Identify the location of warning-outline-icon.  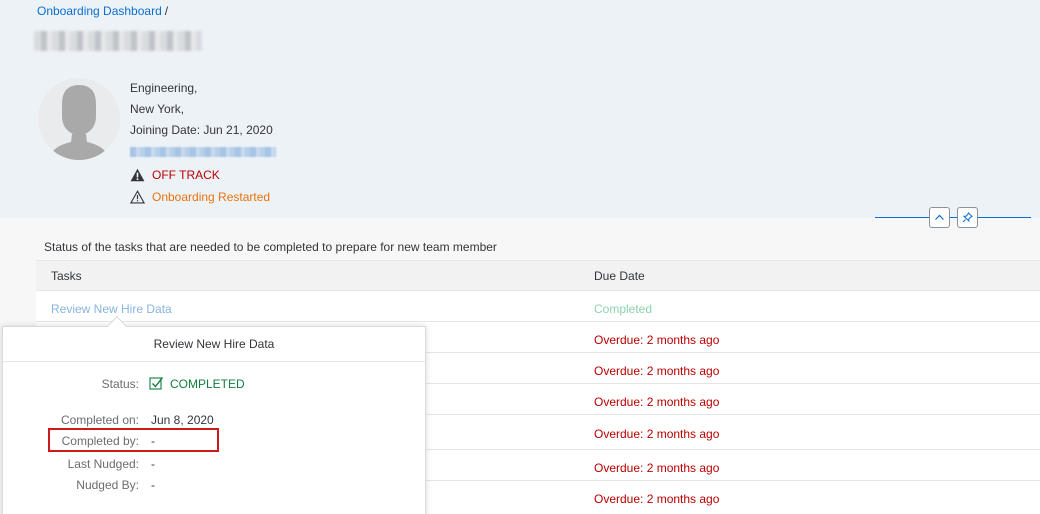
(137, 197).